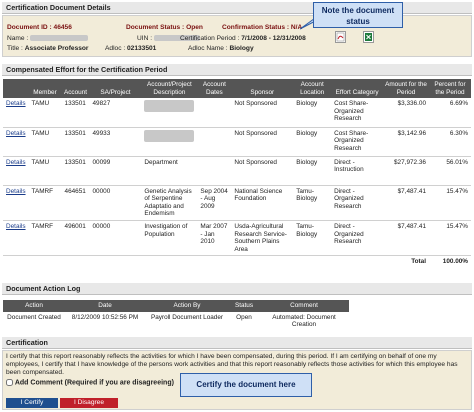  I want to click on status-cell: Open, so click(244, 317).